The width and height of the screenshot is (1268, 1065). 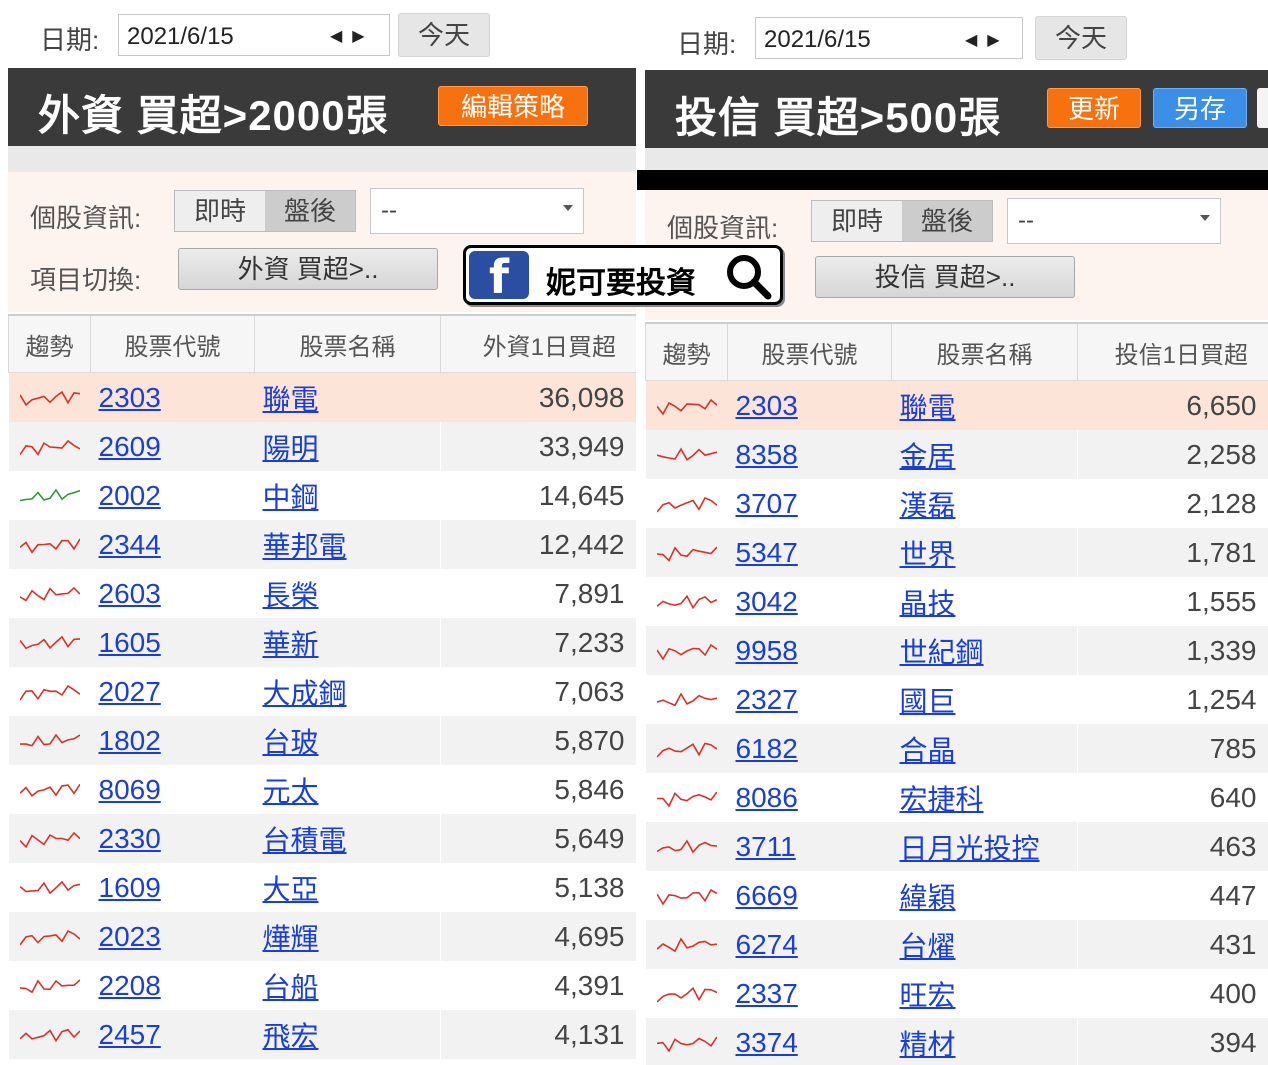 I want to click on table-row: 1802 台玻 5,870, so click(x=322, y=740).